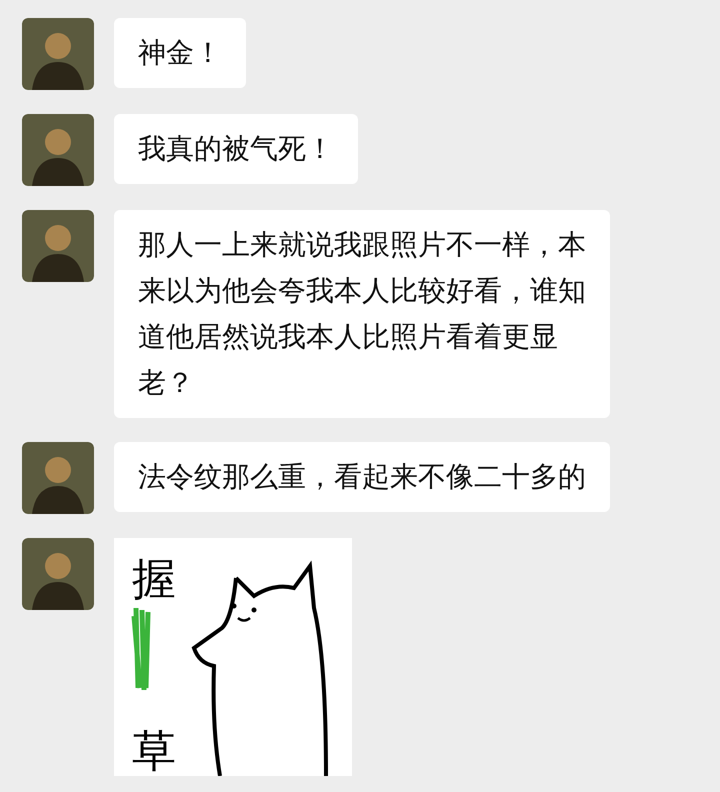  Describe the element at coordinates (362, 477) in the screenshot. I see `message-bubble: 法令纹那么重，看起来不像二十多的` at that location.